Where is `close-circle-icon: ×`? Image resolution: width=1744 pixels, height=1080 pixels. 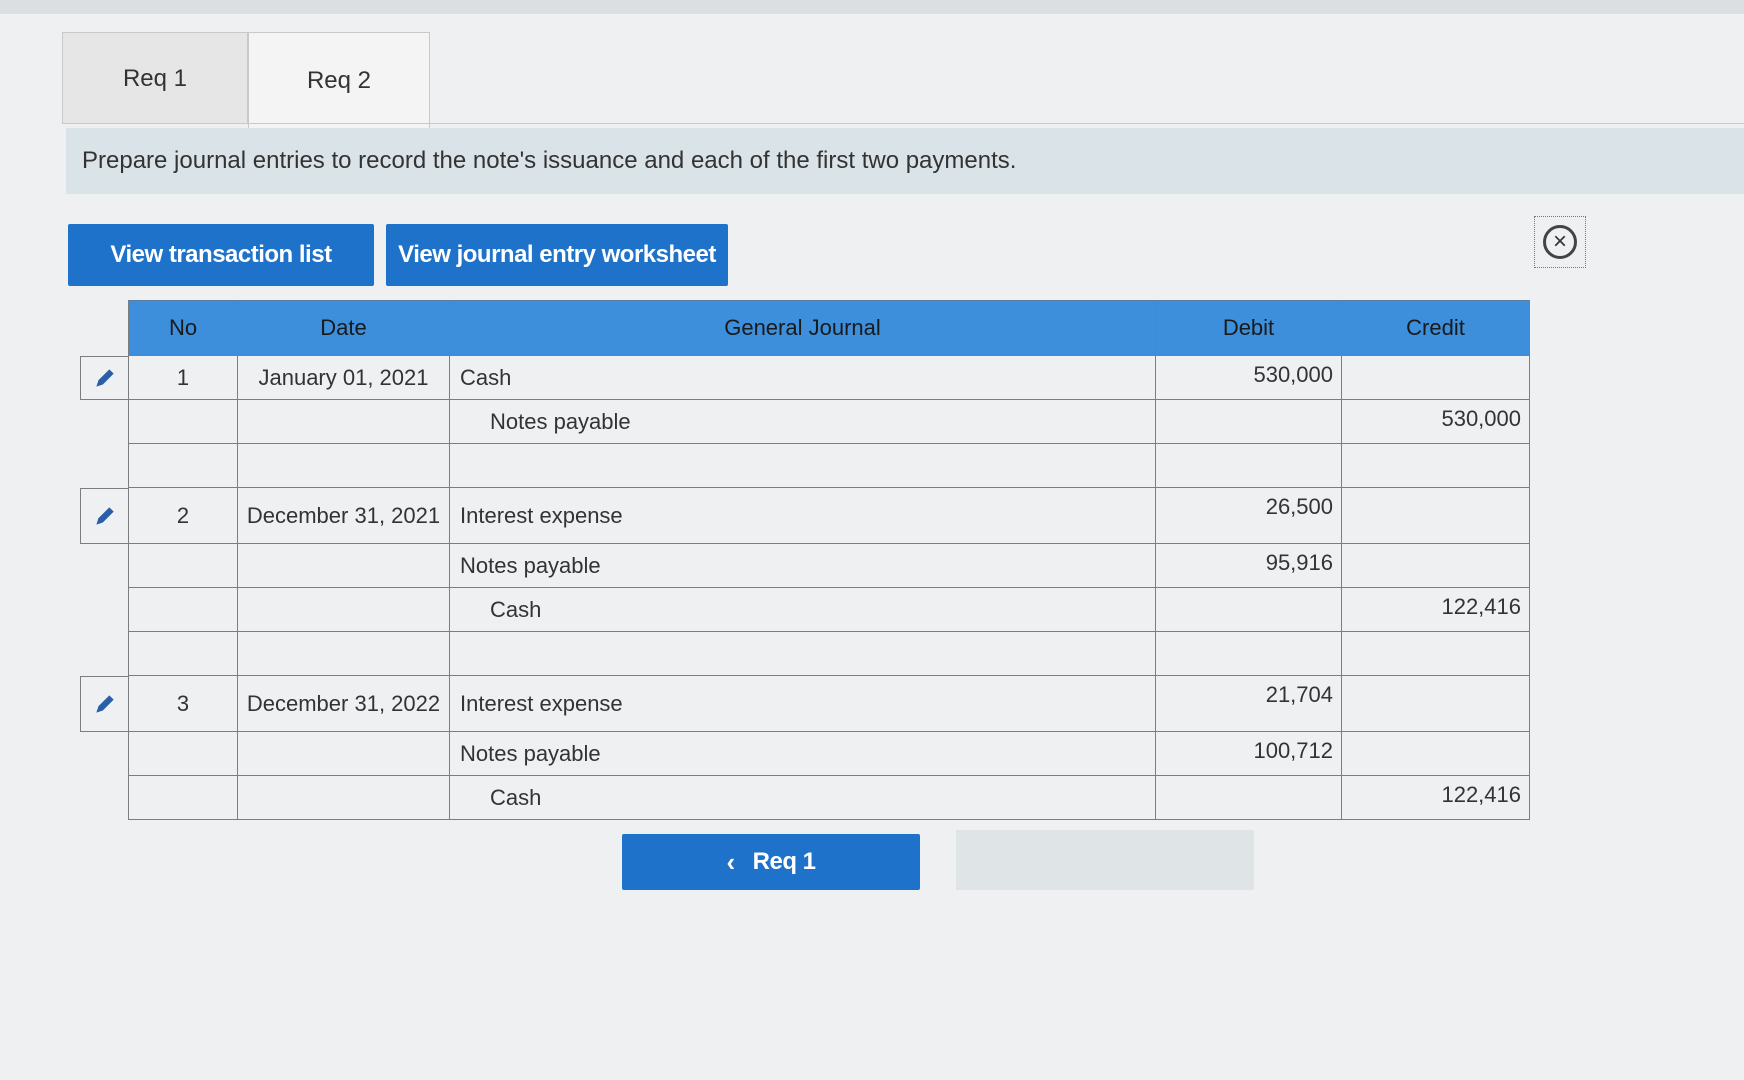 close-circle-icon: × is located at coordinates (1560, 242).